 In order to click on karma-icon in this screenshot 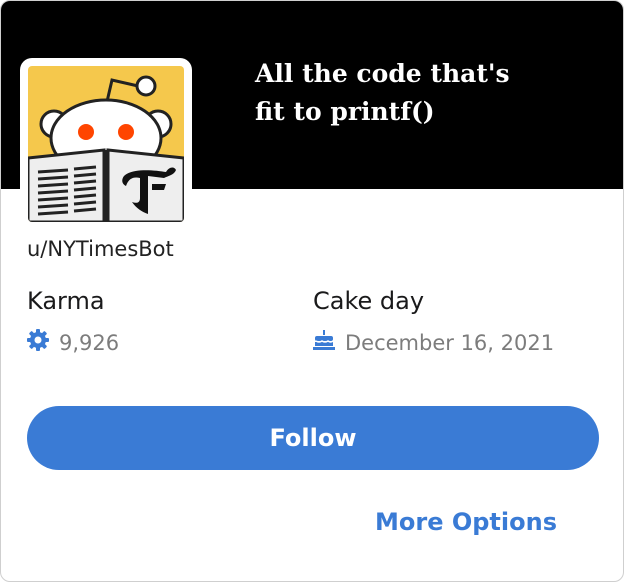, I will do `click(43, 342)`.